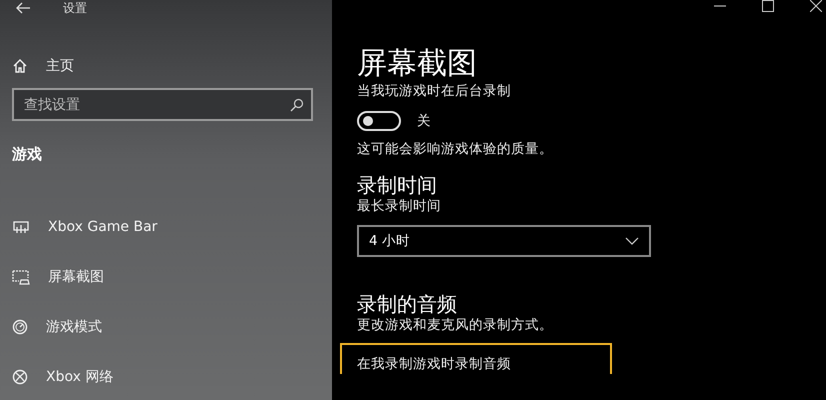 Image resolution: width=826 pixels, height=400 pixels. Describe the element at coordinates (768, 6) in the screenshot. I see `maximize-icon` at that location.